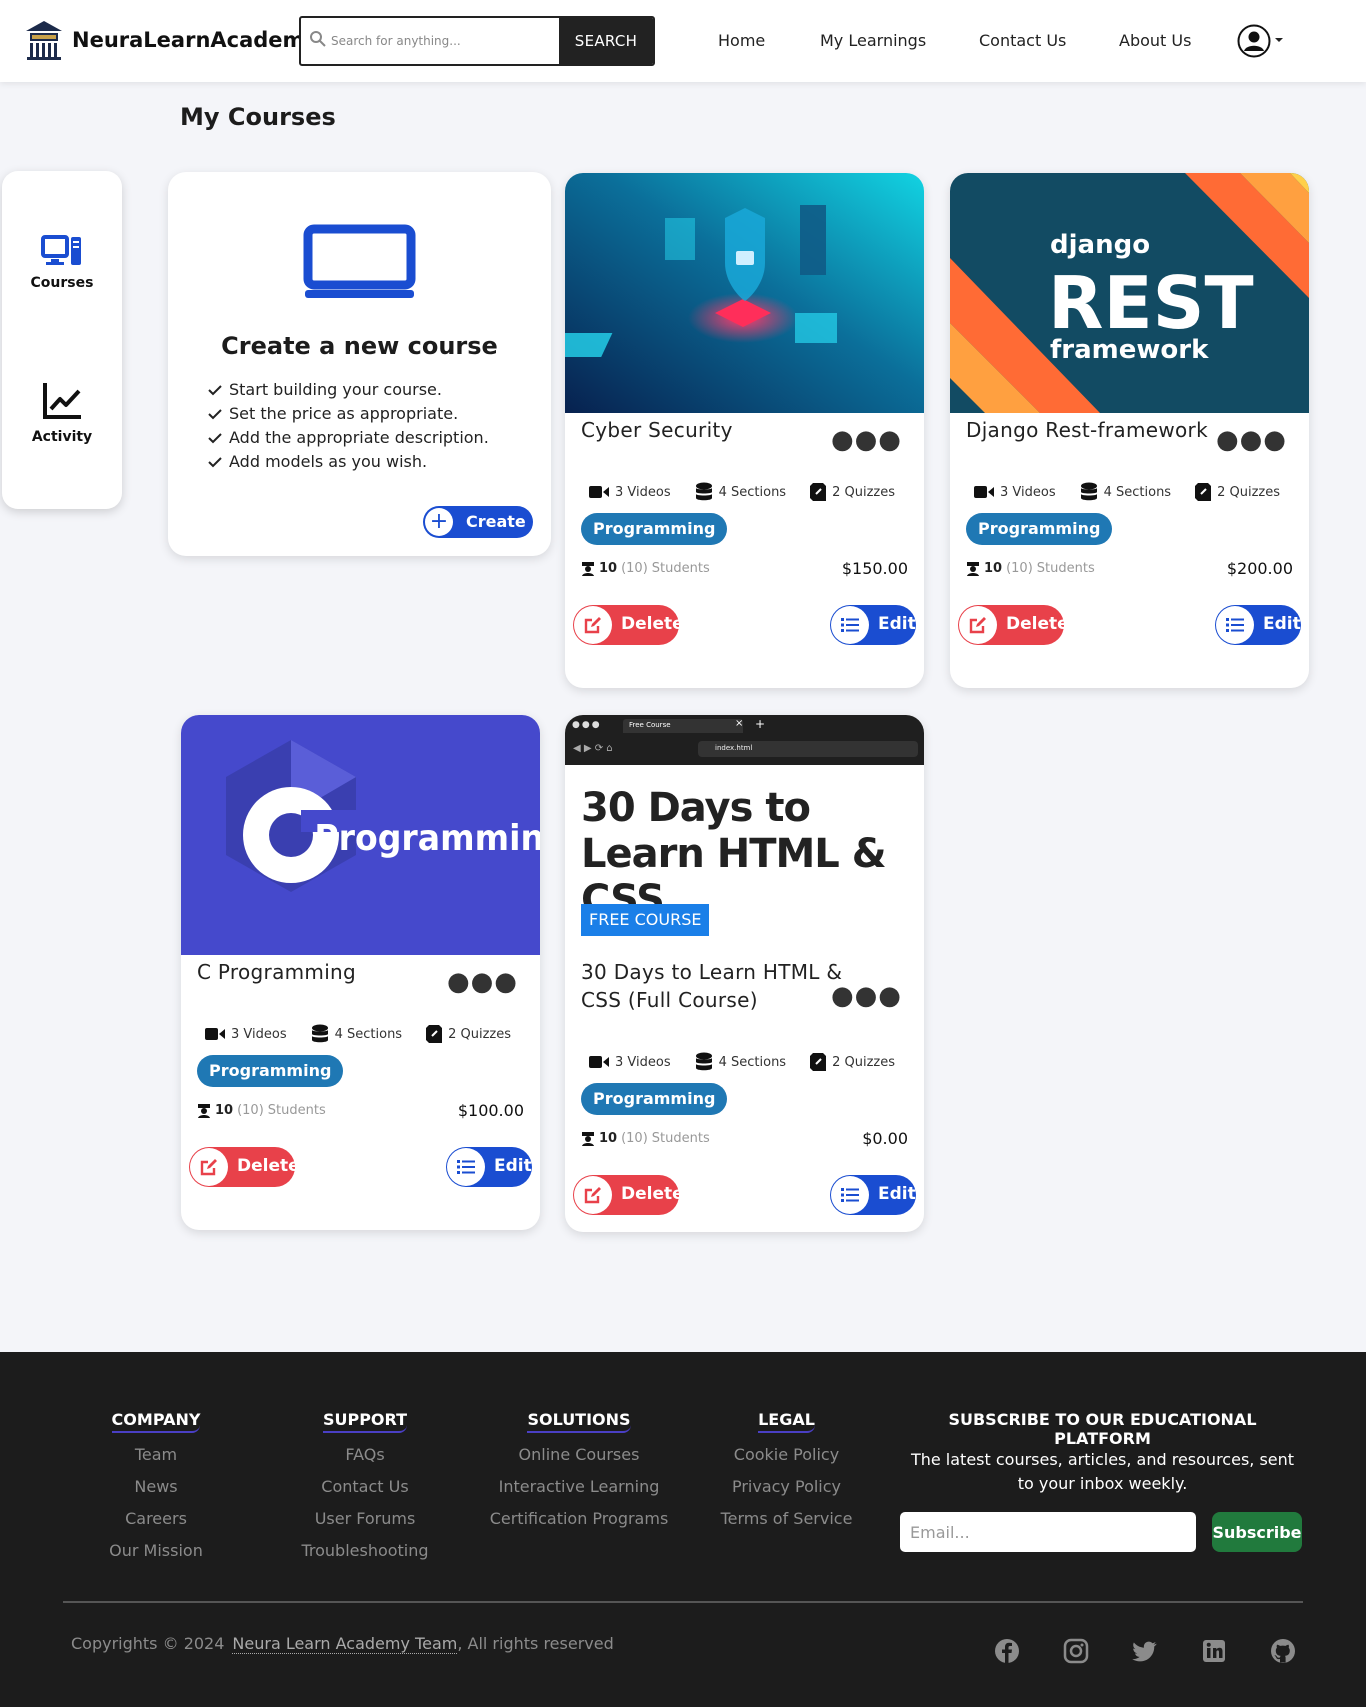  I want to click on footer-link-interactive-learning: Interactive Learning, so click(579, 1487).